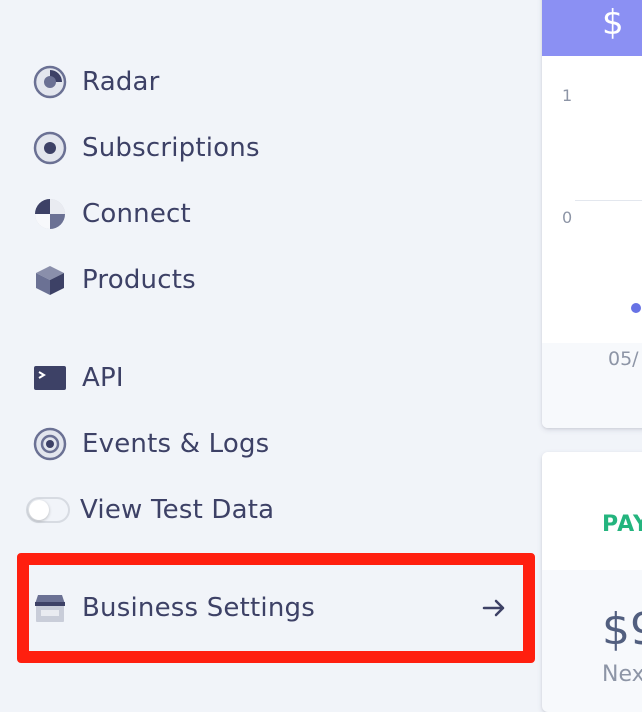 Image resolution: width=642 pixels, height=712 pixels. What do you see at coordinates (567, 95) in the screenshot?
I see `y-tick-1: 1` at bounding box center [567, 95].